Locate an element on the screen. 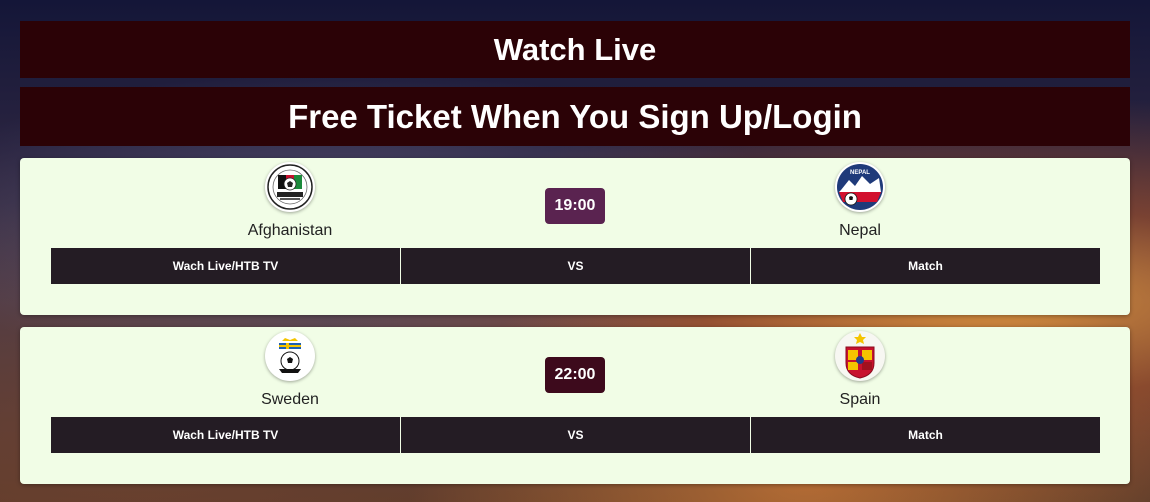  home-team: Afghanistan is located at coordinates (290, 201).